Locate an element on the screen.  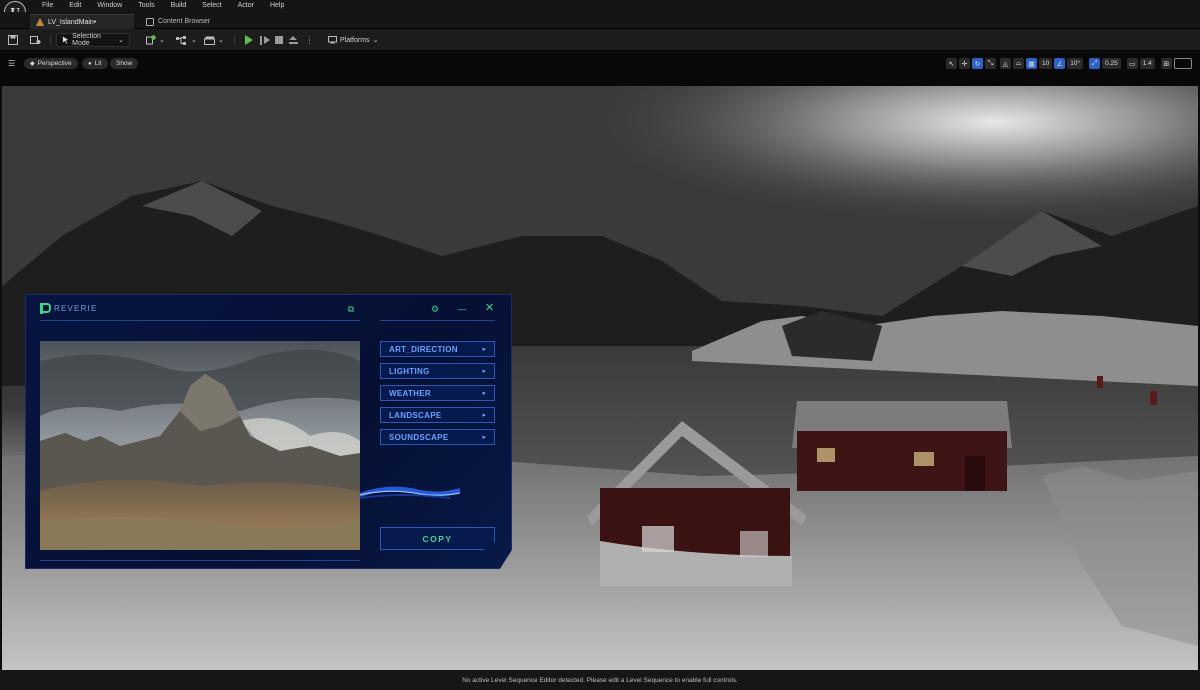
menu-item-label: SOUNDSCAPE is located at coordinates (419, 437).